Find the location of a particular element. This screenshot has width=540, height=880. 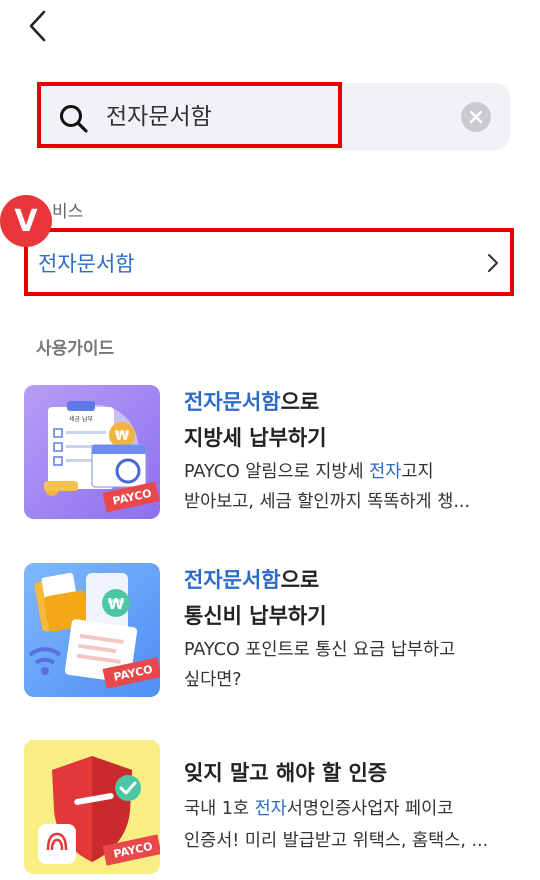

guide-thumbnail: ₩ PAYCO is located at coordinates (92, 630).